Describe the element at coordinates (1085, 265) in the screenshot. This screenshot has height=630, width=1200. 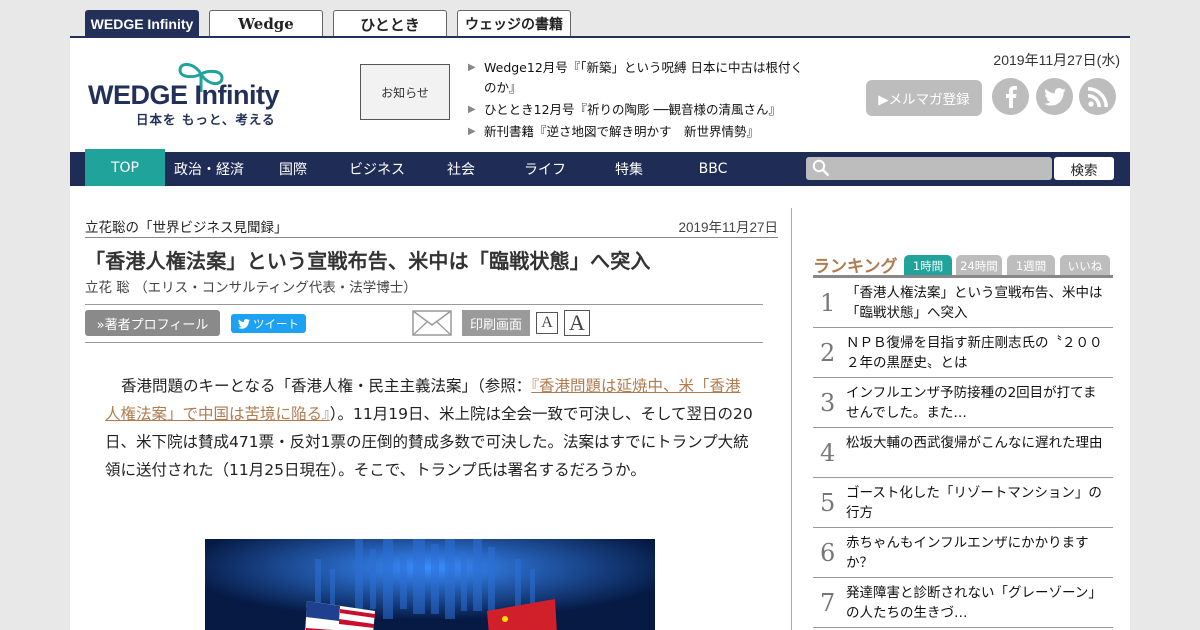
I see `tab-likes: いいね` at that location.